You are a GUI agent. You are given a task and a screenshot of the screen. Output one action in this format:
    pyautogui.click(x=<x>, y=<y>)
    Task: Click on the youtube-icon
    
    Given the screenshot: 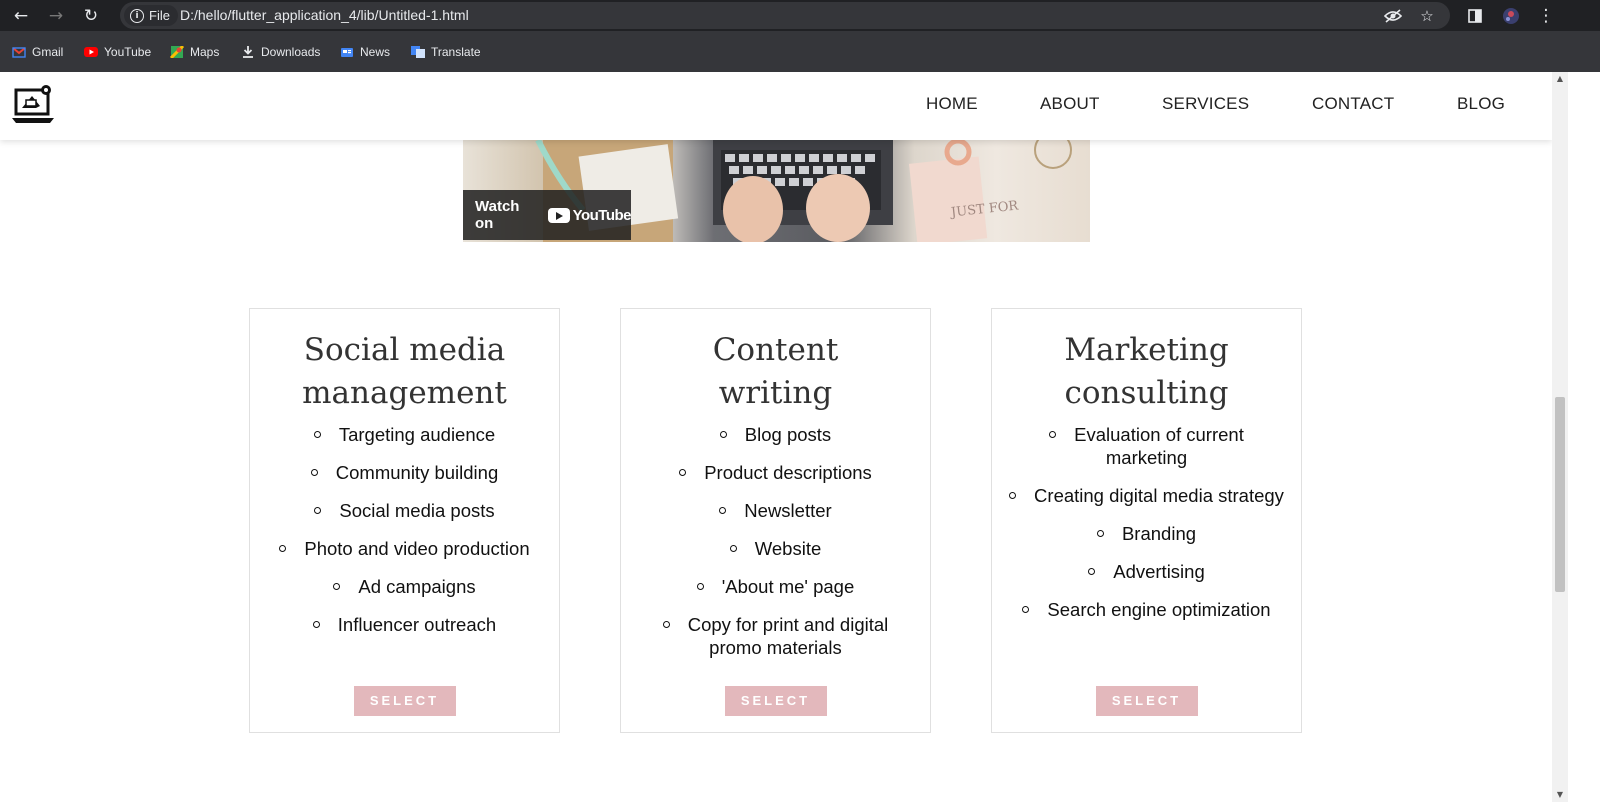 What is the action you would take?
    pyautogui.click(x=91, y=51)
    